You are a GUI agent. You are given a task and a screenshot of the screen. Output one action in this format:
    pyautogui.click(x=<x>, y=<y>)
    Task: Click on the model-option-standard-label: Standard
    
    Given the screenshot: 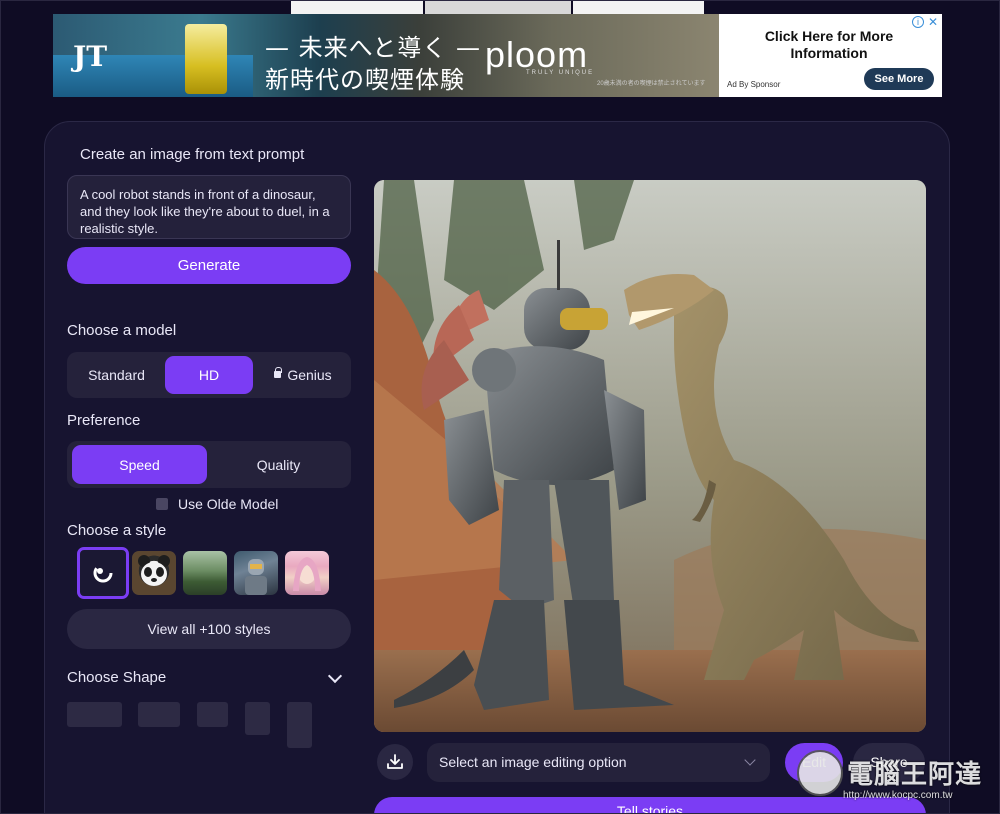 What is the action you would take?
    pyautogui.click(x=116, y=375)
    